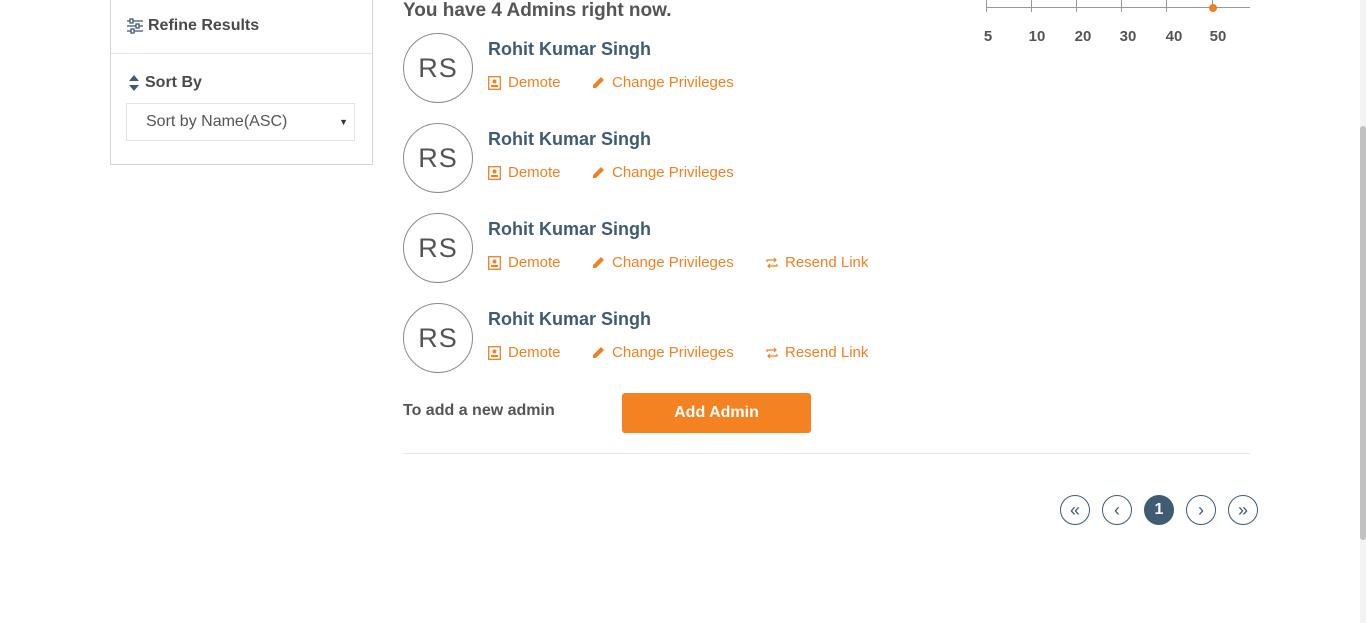  Describe the element at coordinates (479, 410) in the screenshot. I see `add-admin-label: To add a new admin` at that location.